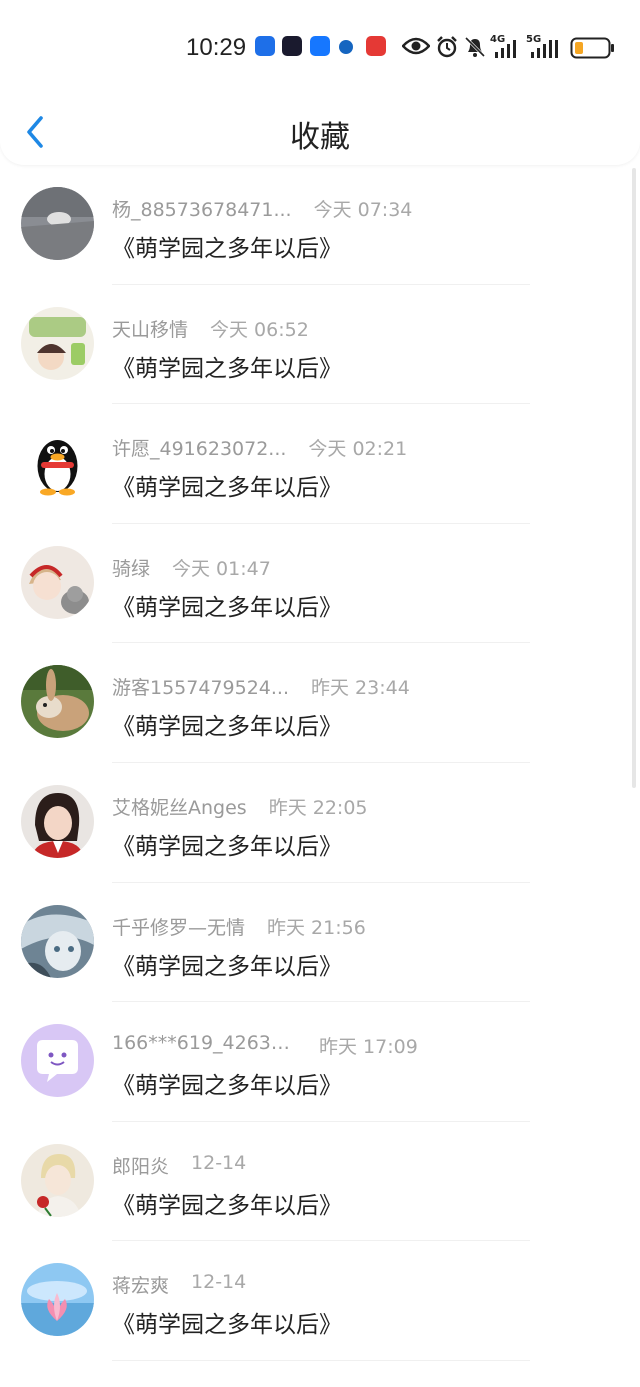  I want to click on scrollbar, so click(634, 478).